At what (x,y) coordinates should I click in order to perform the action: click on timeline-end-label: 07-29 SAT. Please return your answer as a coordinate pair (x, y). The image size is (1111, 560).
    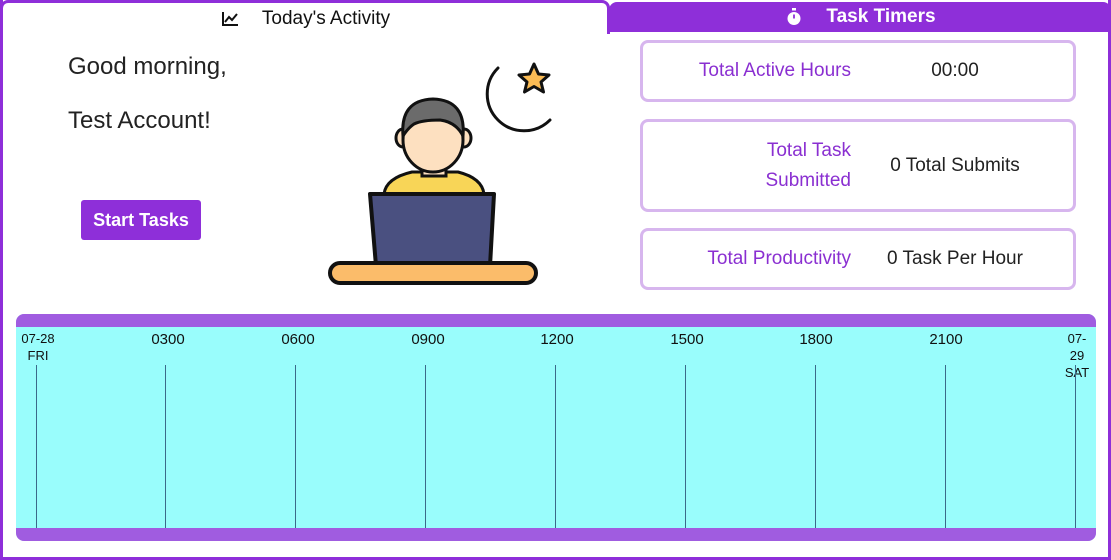
    Looking at the image, I should click on (1077, 355).